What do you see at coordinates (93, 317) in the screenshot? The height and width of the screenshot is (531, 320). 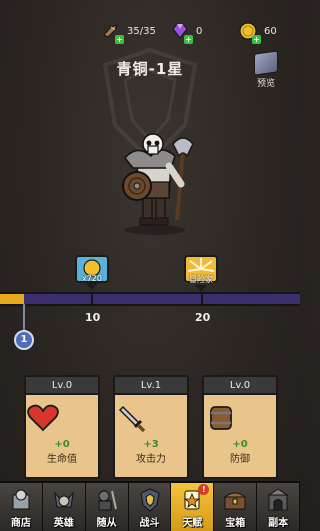 I see `level-marker-10: 10` at bounding box center [93, 317].